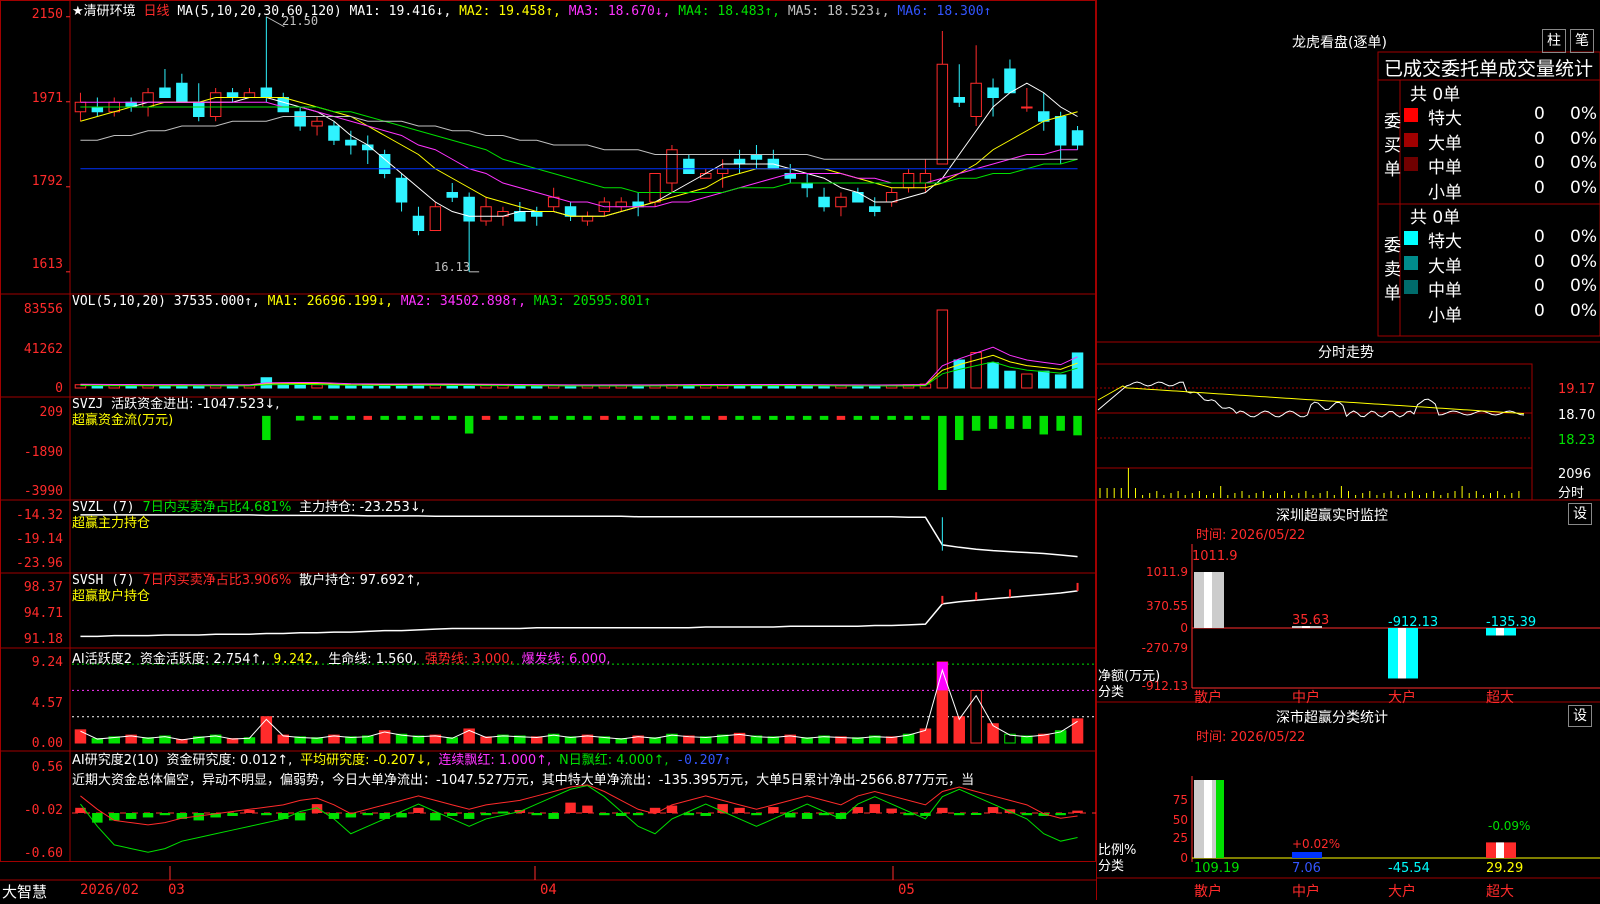 The image size is (1600, 904). What do you see at coordinates (1332, 516) in the screenshot?
I see `monitor-title: 深圳超赢实时监控` at bounding box center [1332, 516].